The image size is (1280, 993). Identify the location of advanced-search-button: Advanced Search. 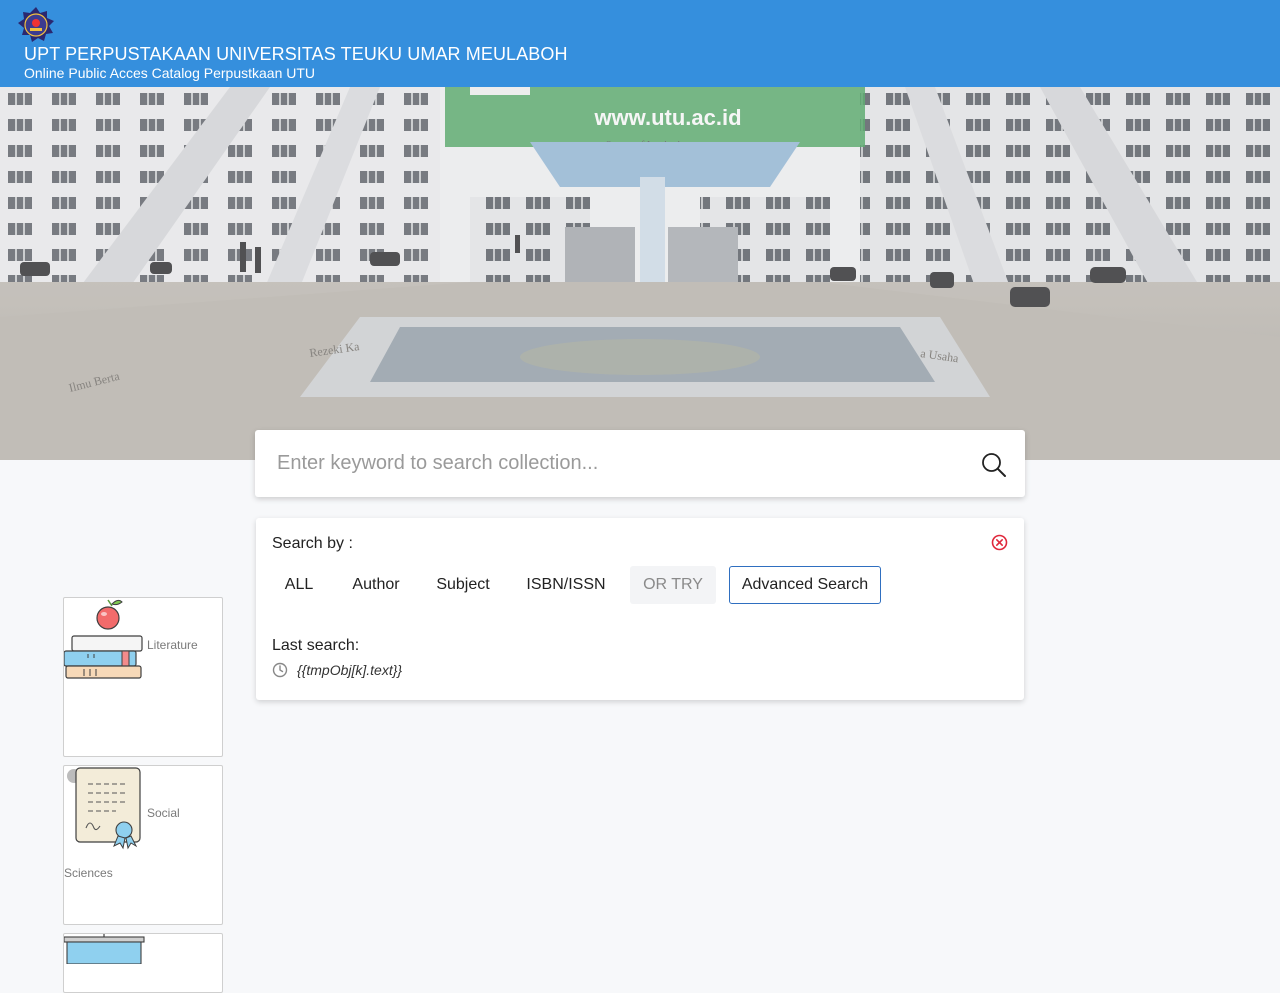
(805, 585).